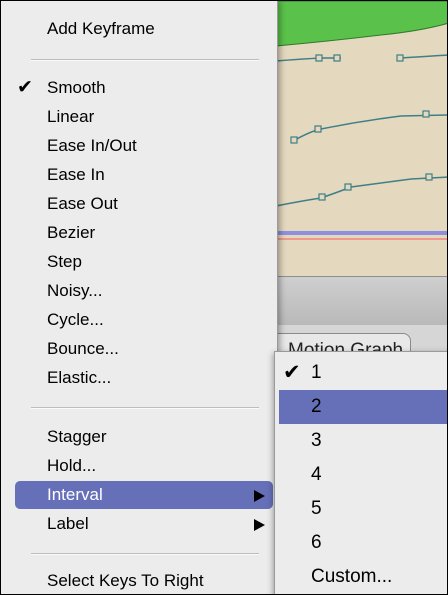 This screenshot has height=595, width=448. I want to click on submenu-item-label: 1, so click(316, 372).